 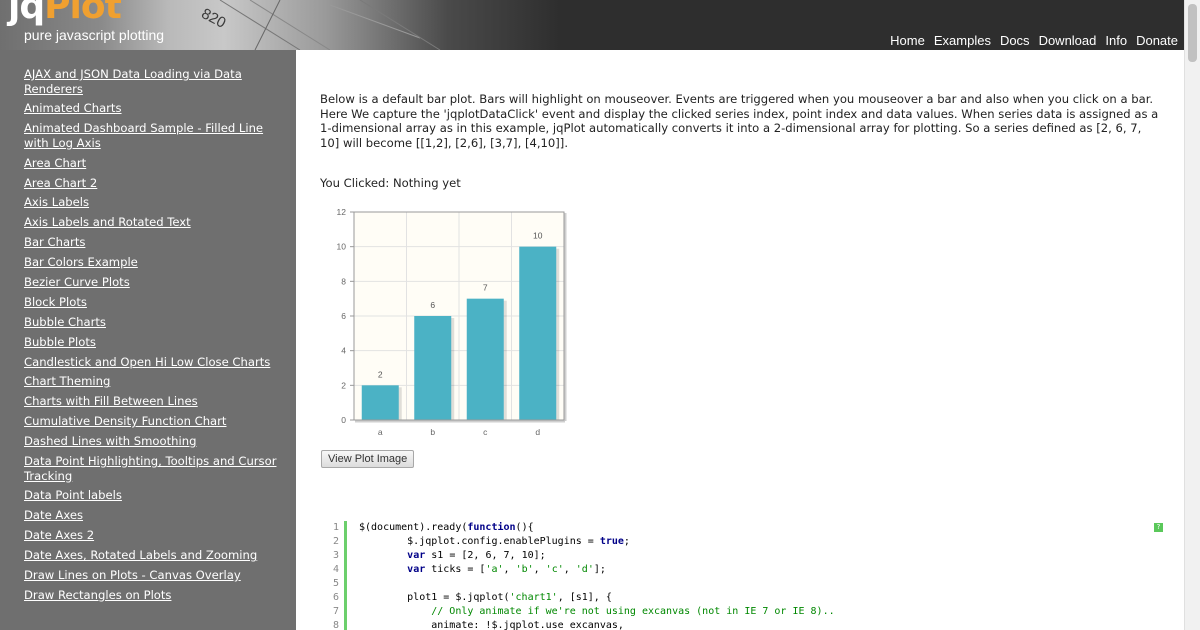 I want to click on code-text: var ticks = ['a', 'b', 'c', 'd'];, so click(x=506, y=569).